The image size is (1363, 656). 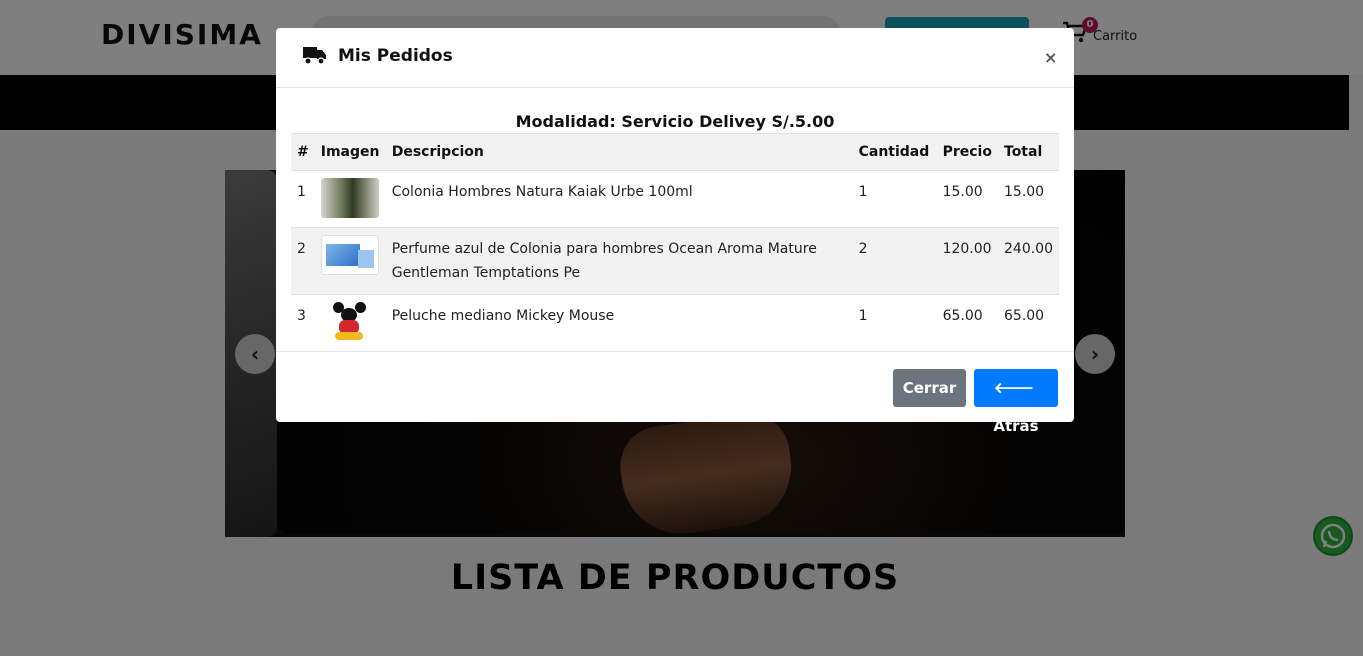 What do you see at coordinates (542, 192) in the screenshot?
I see `row-description: Colonia Hombres Natura Kaiak Urbe 100ml` at bounding box center [542, 192].